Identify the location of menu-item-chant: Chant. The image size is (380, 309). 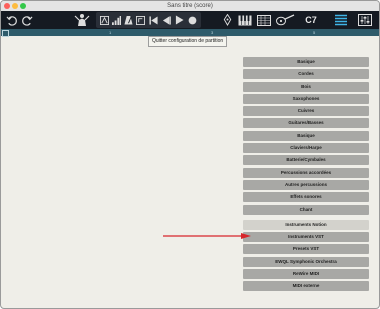
(306, 209).